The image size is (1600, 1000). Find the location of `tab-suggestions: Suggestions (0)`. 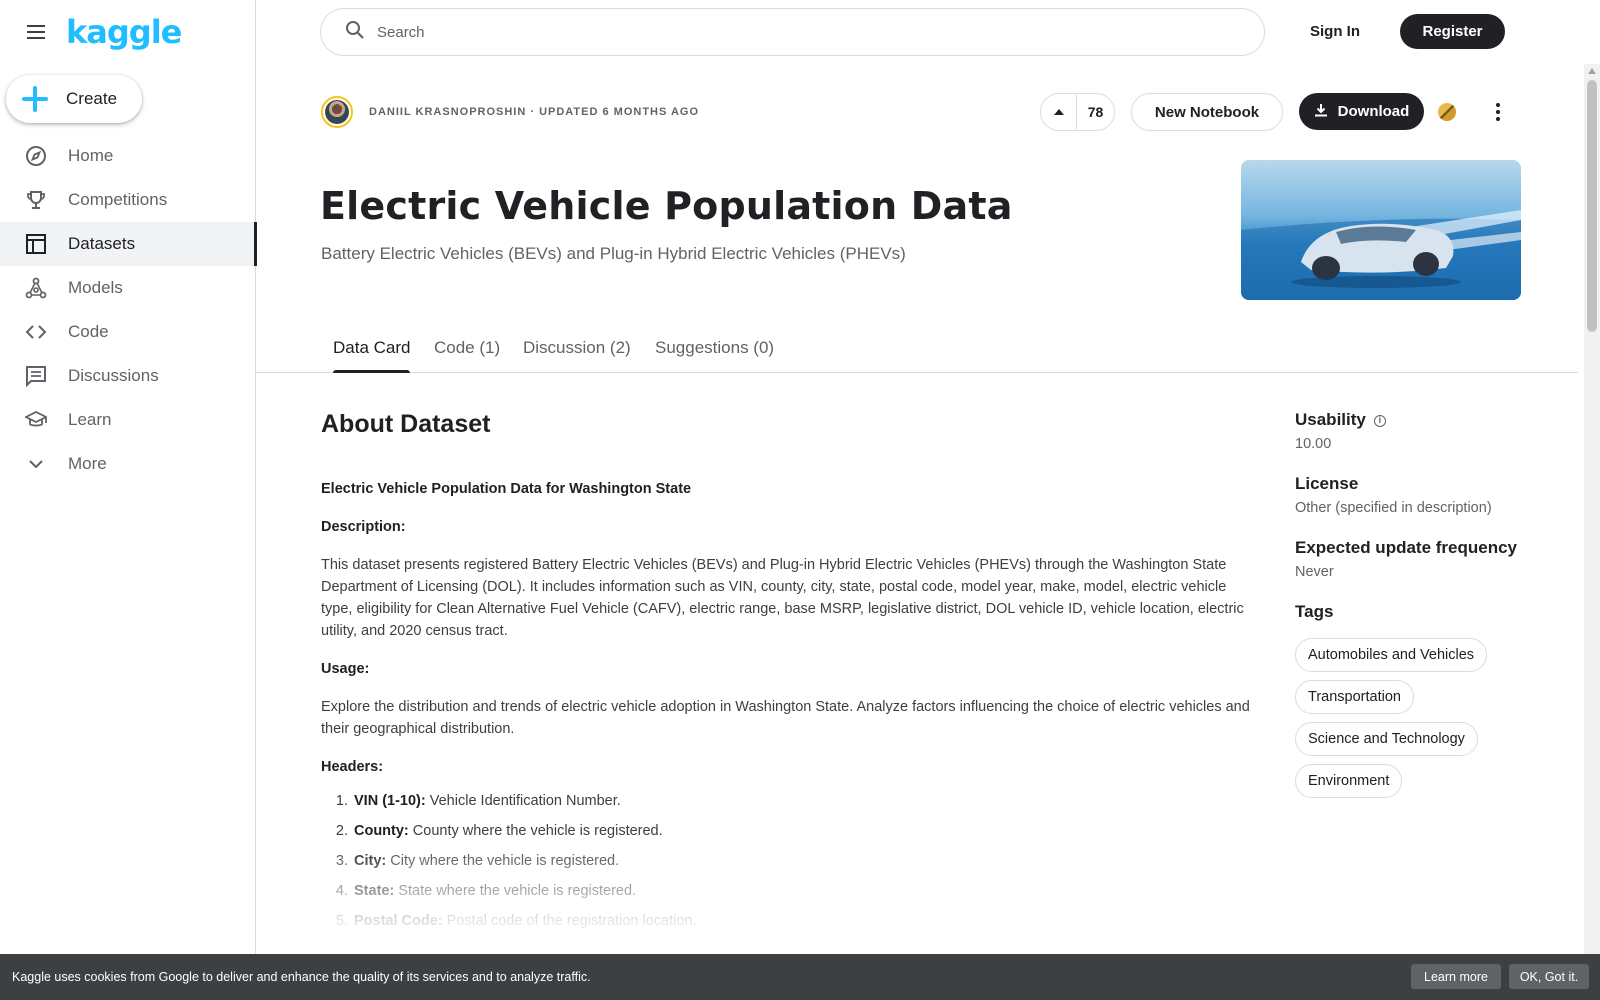

tab-suggestions: Suggestions (0) is located at coordinates (714, 355).